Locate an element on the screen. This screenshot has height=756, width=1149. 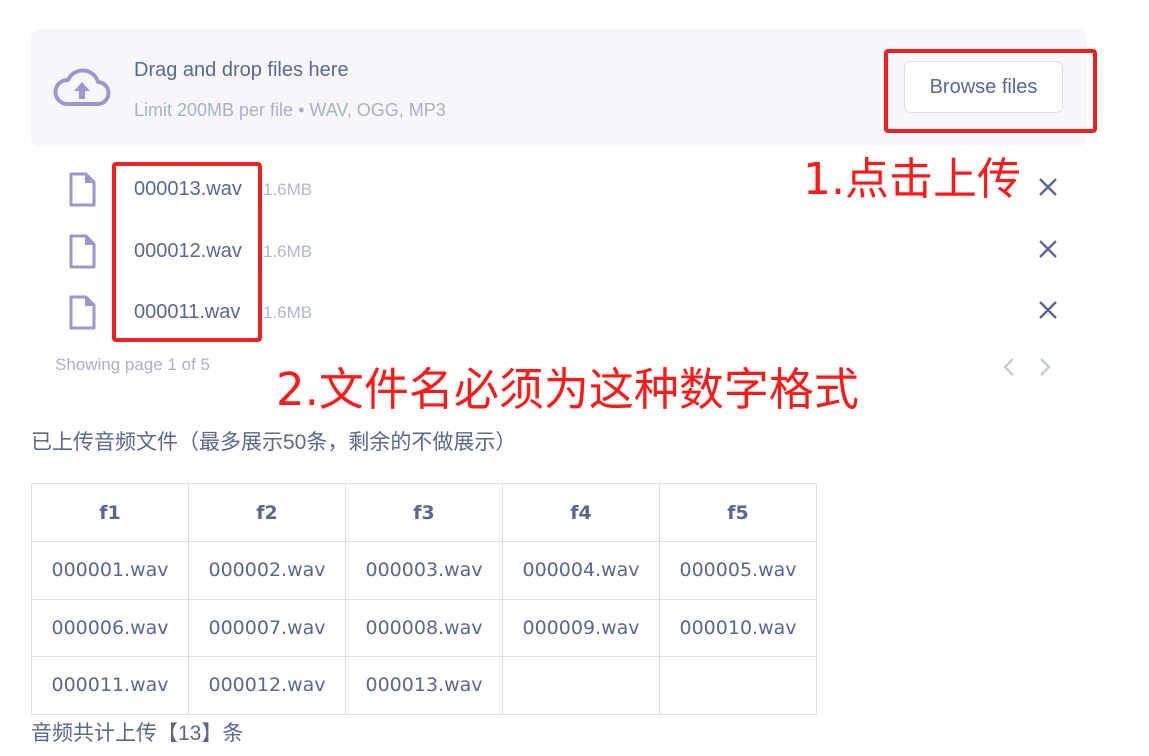
table-cell: 000010.wav is located at coordinates (738, 627).